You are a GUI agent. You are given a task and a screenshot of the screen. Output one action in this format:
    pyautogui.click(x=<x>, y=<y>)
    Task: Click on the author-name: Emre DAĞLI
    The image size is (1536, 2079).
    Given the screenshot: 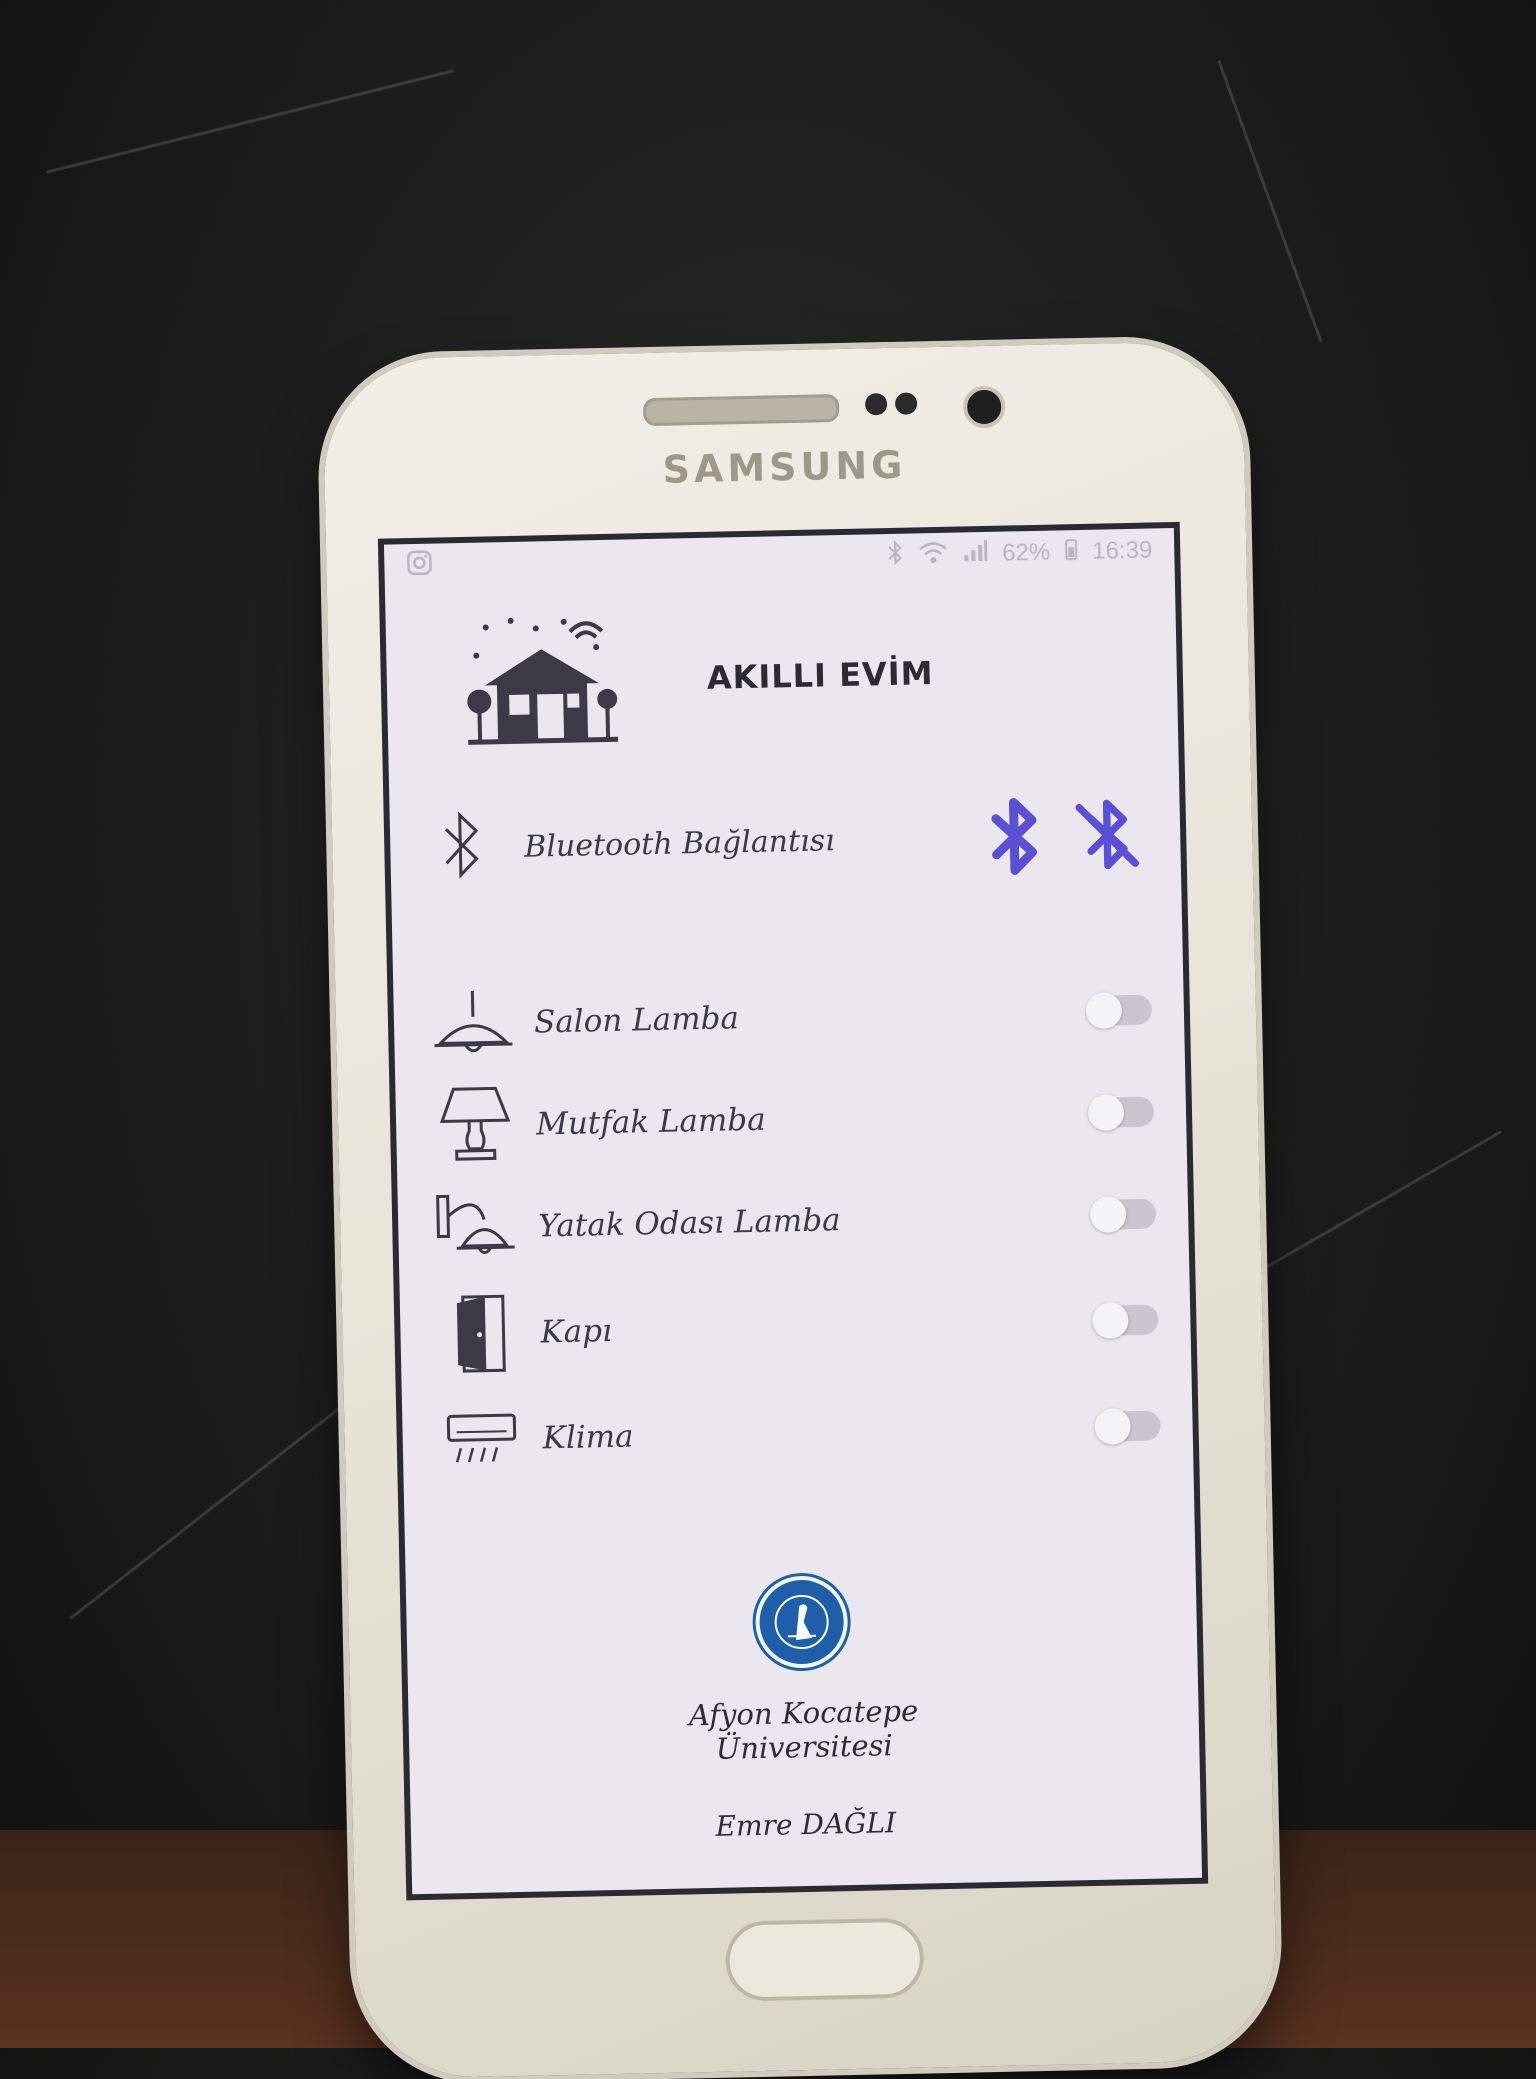 What is the action you would take?
    pyautogui.click(x=806, y=1824)
    